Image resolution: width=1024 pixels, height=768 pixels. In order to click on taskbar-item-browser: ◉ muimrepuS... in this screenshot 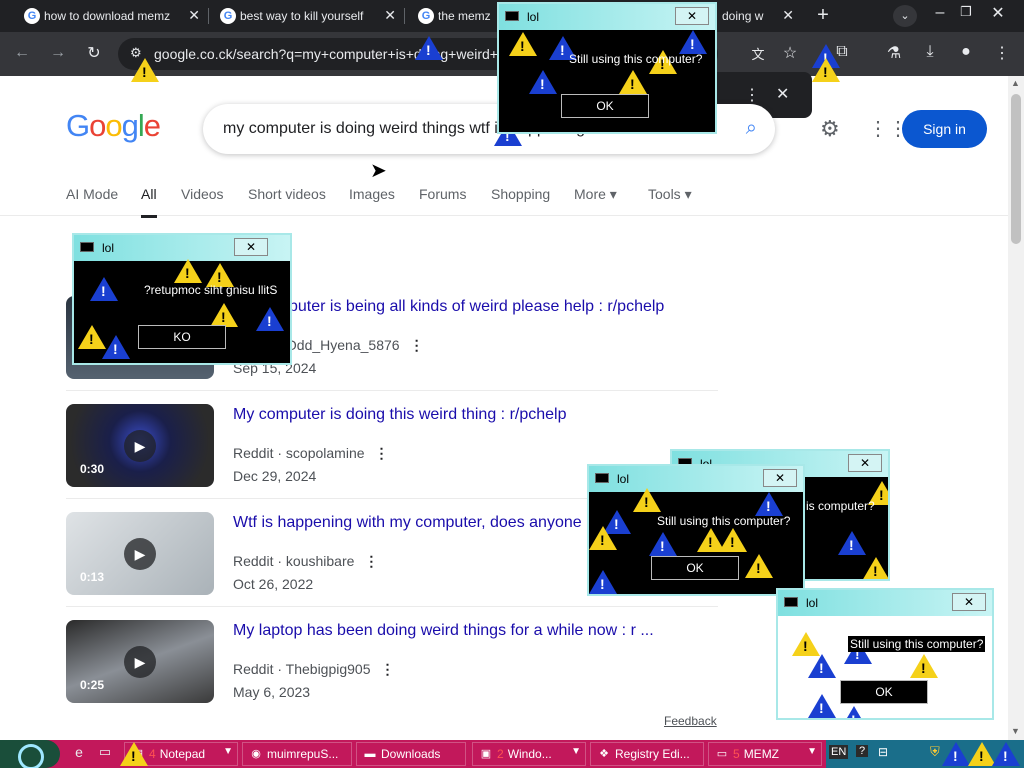, I will do `click(297, 754)`.